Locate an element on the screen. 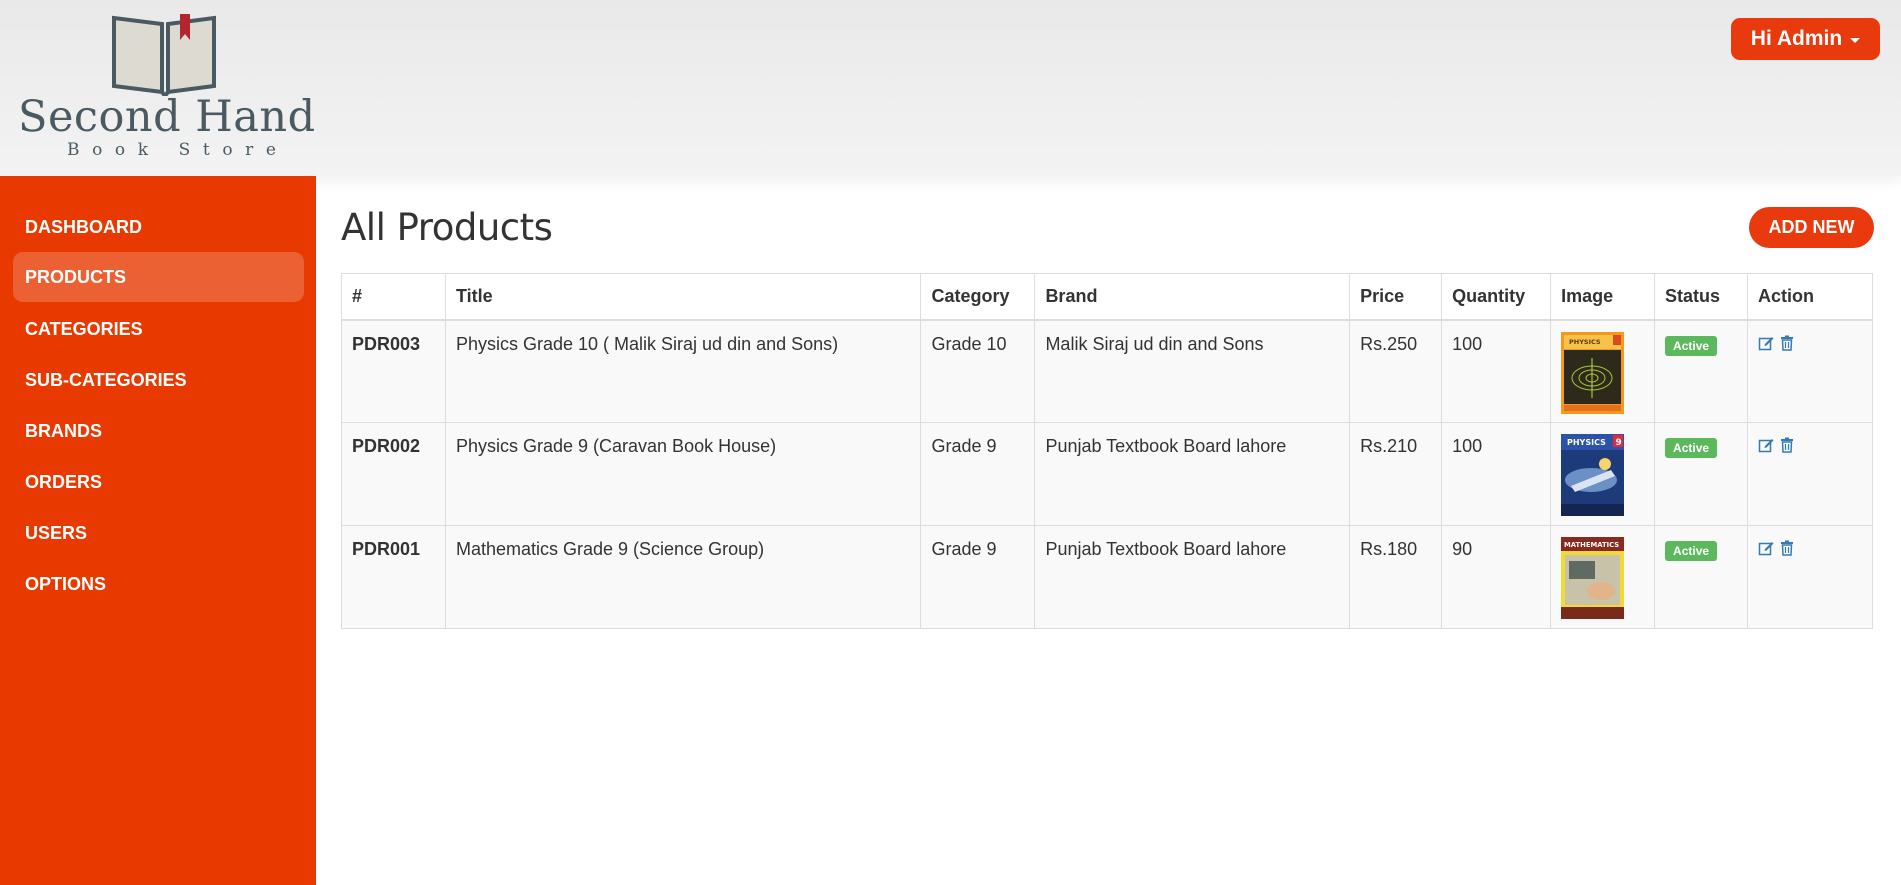 The image size is (1901, 885). svg-text: 9 is located at coordinates (1619, 443).